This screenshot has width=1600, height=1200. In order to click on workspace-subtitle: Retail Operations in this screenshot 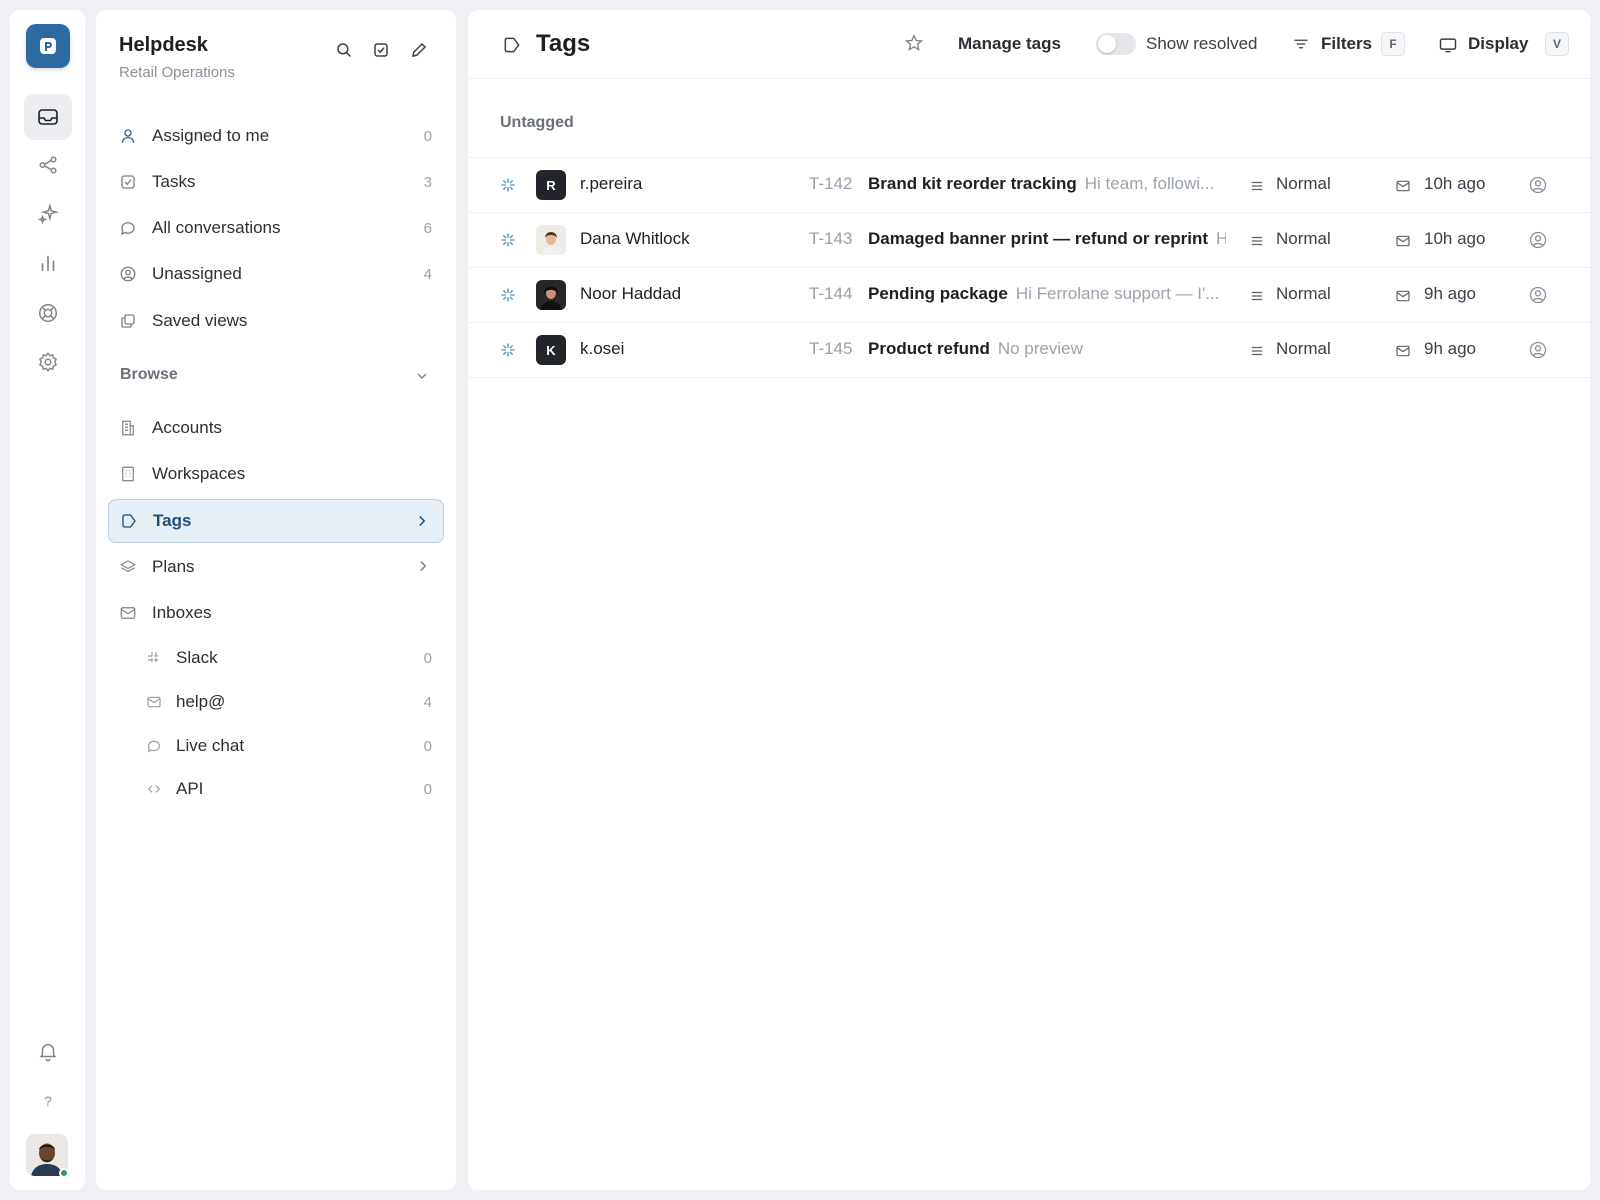, I will do `click(177, 72)`.